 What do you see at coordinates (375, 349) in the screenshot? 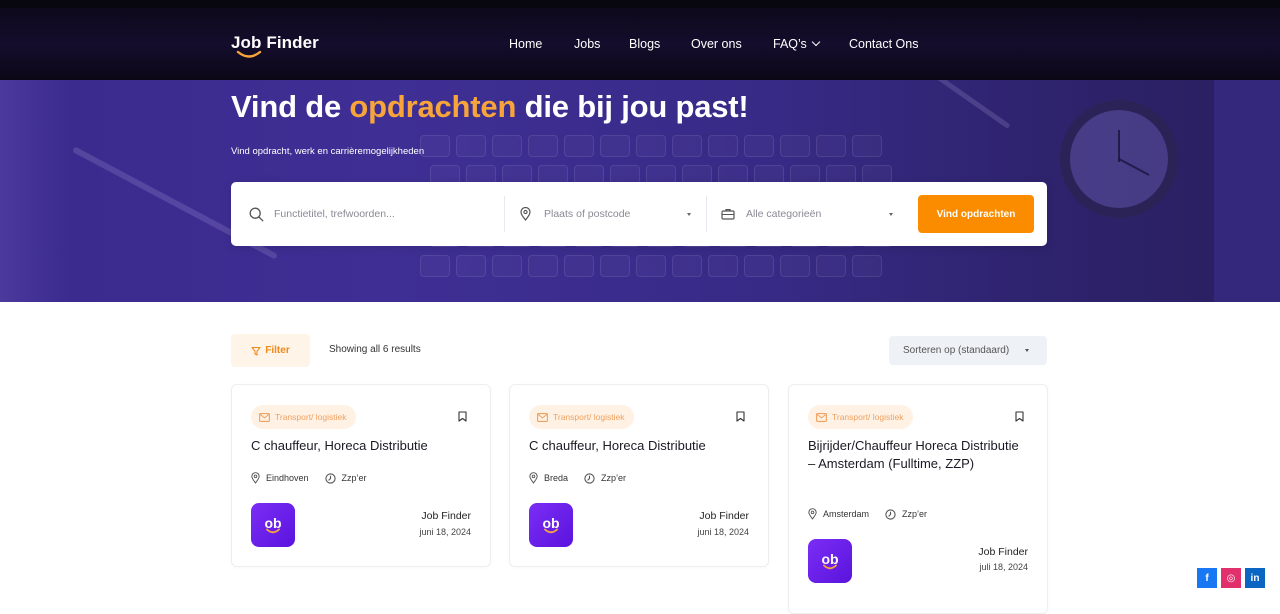
I see `results-count: Showing all 6 results` at bounding box center [375, 349].